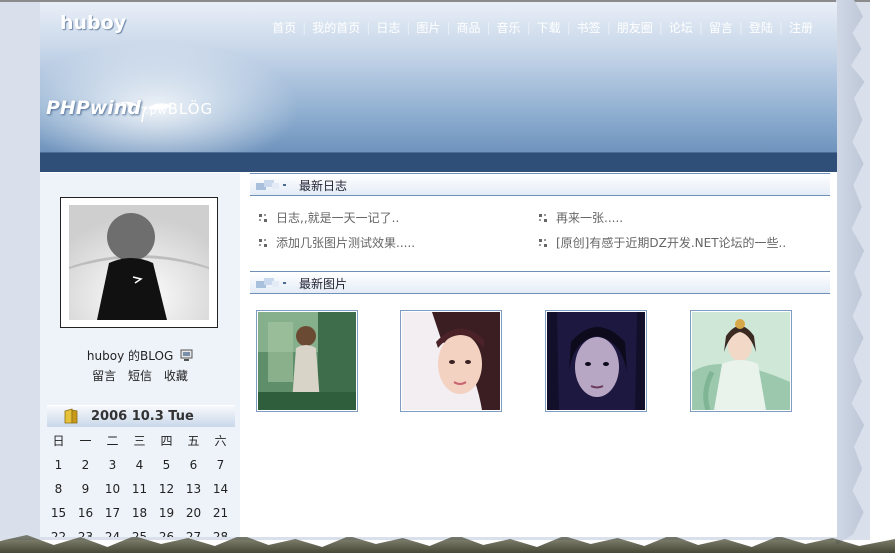 This screenshot has height=553, width=895. What do you see at coordinates (85, 531) in the screenshot?
I see `calendar-day: 23` at bounding box center [85, 531].